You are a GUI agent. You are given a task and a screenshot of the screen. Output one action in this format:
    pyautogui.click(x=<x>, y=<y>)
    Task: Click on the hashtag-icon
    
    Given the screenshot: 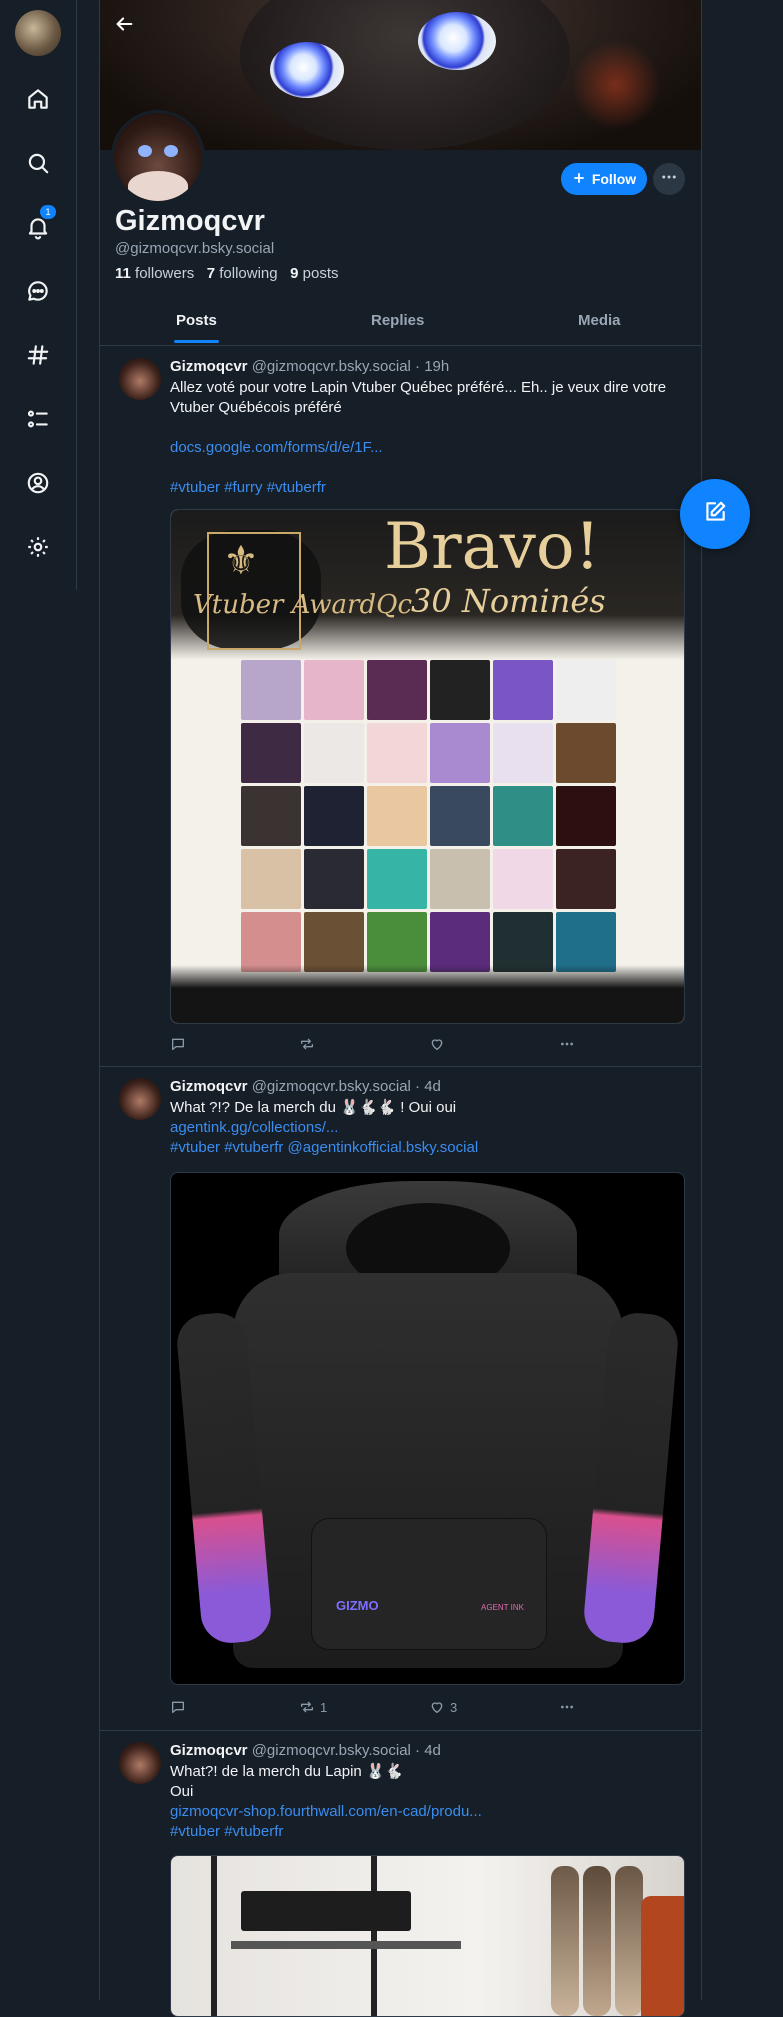 What is the action you would take?
    pyautogui.click(x=38, y=355)
    